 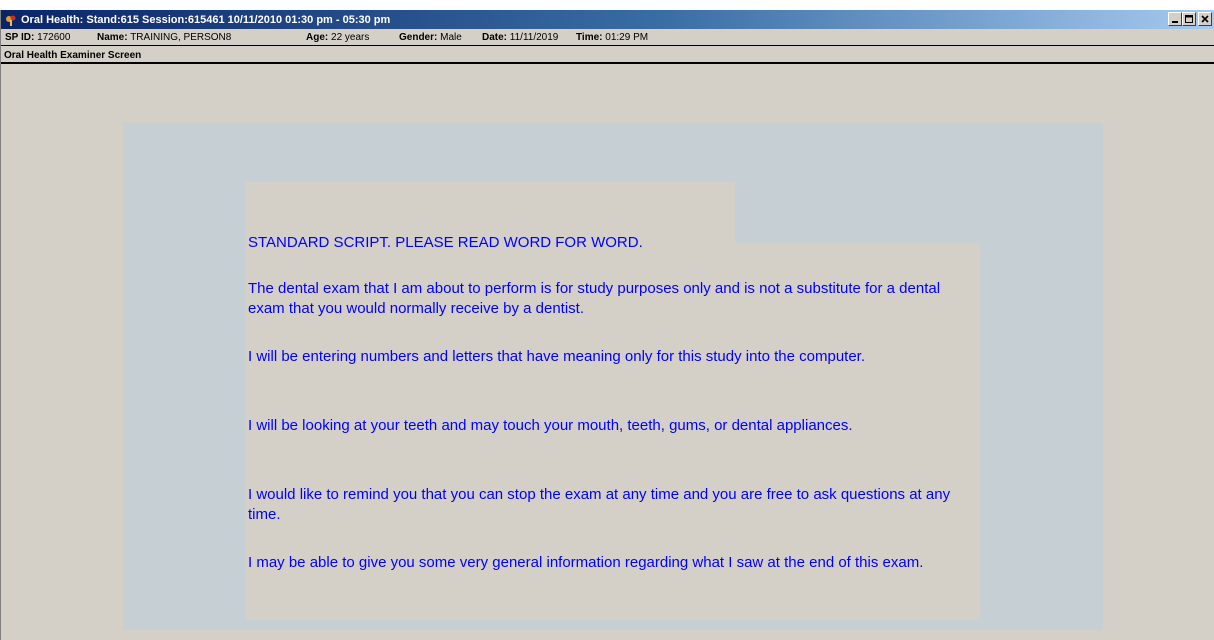 I want to click on maximize-icon, so click(x=1189, y=19).